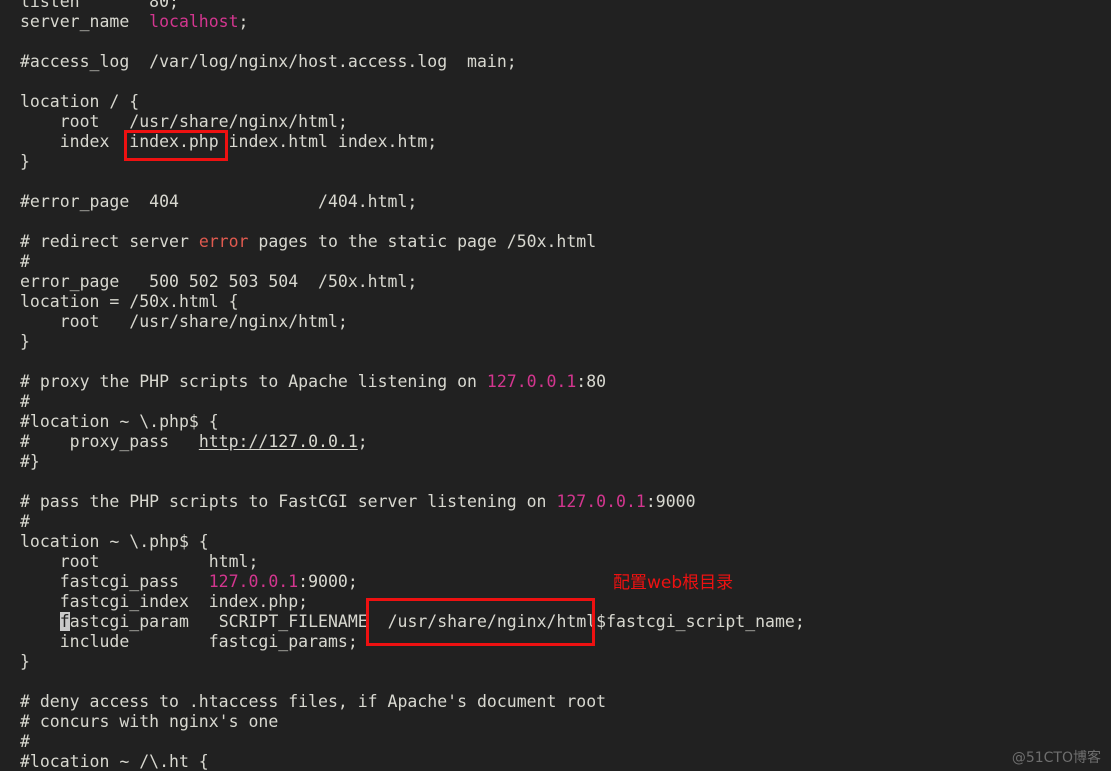 This screenshot has width=1111, height=771. I want to click on code-token-url: http://127.0.0.1, so click(278, 441).